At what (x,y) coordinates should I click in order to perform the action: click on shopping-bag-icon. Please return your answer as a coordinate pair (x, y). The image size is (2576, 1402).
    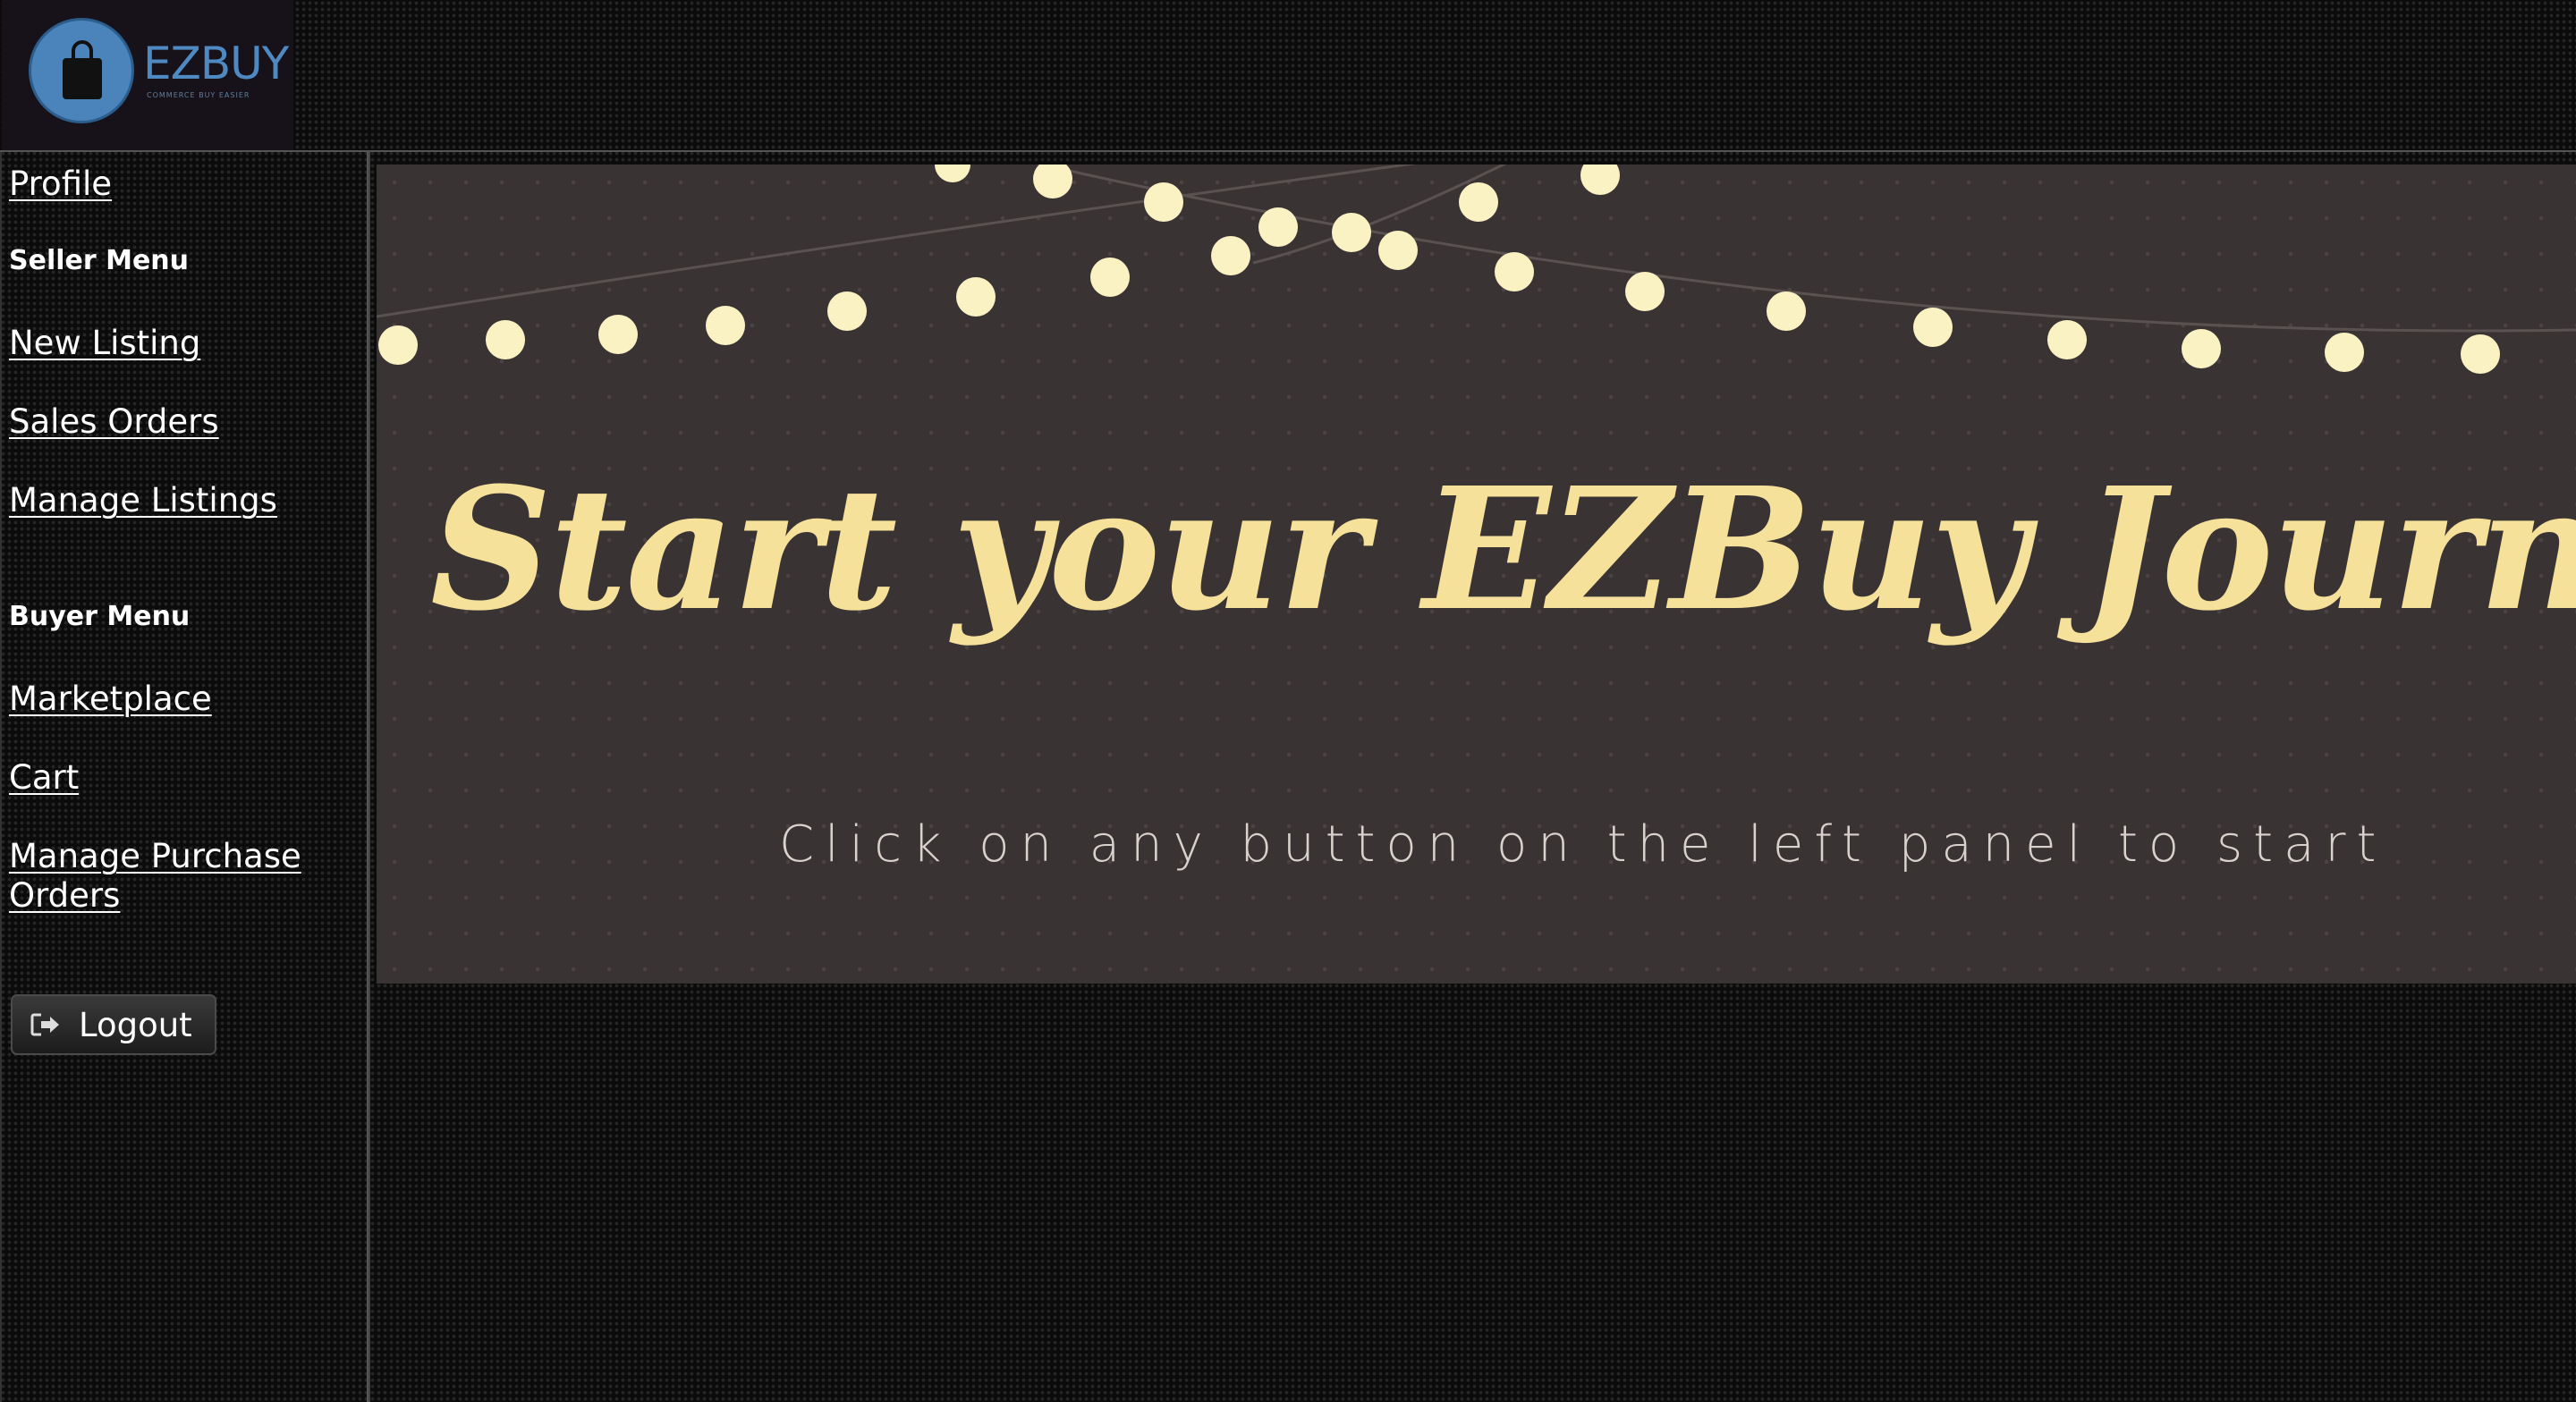
    Looking at the image, I should click on (81, 70).